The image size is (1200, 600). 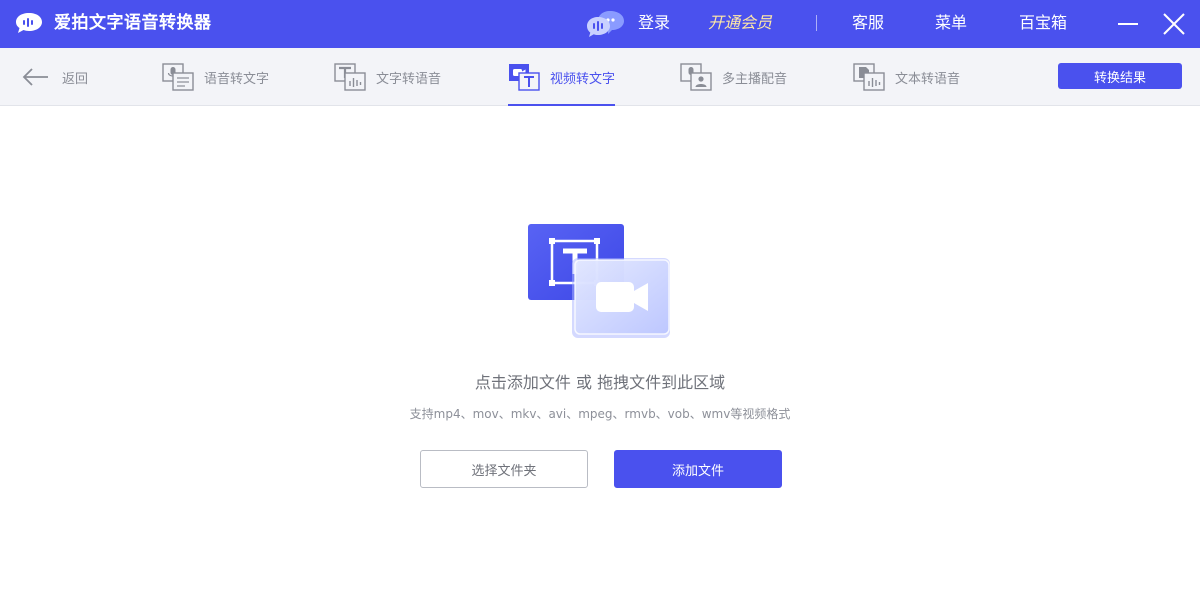 What do you see at coordinates (133, 23) in the screenshot?
I see `app-title: 爱拍文字语音转换器` at bounding box center [133, 23].